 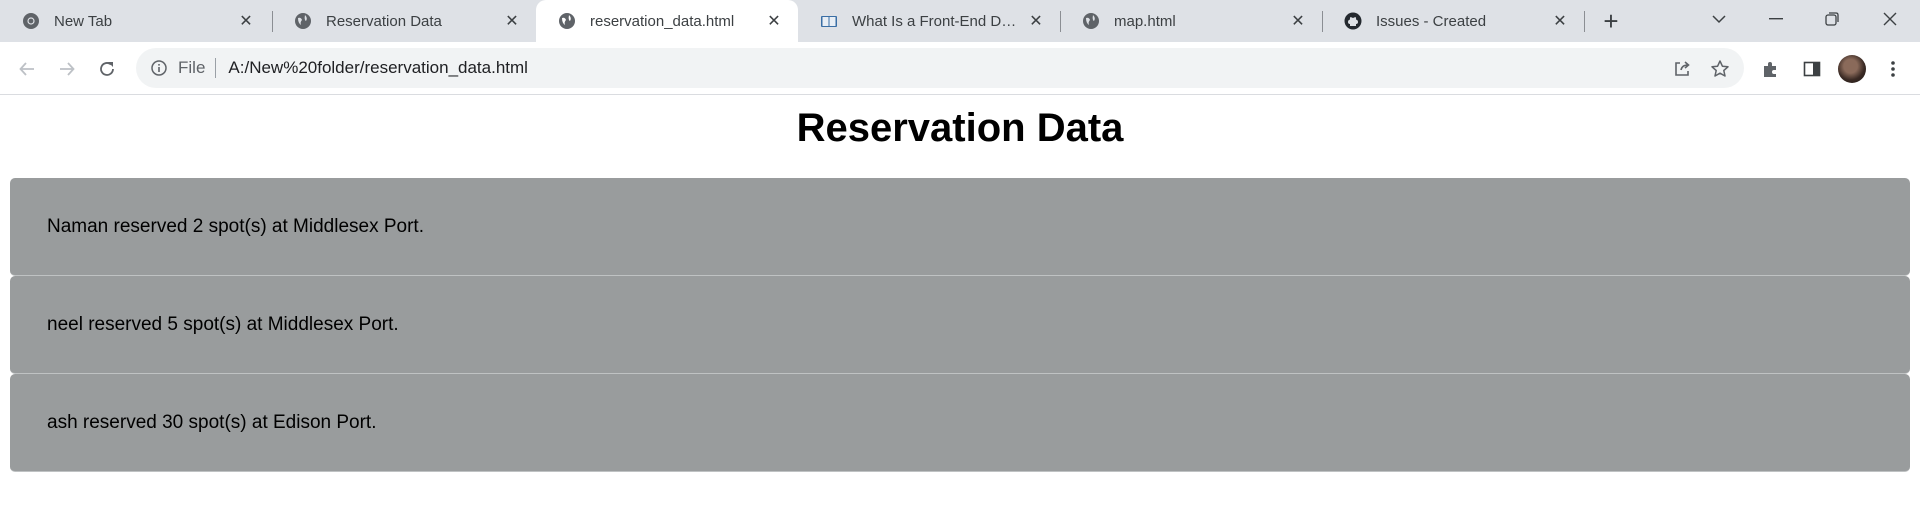 What do you see at coordinates (384, 21) in the screenshot?
I see `tab-title: Reservation Data` at bounding box center [384, 21].